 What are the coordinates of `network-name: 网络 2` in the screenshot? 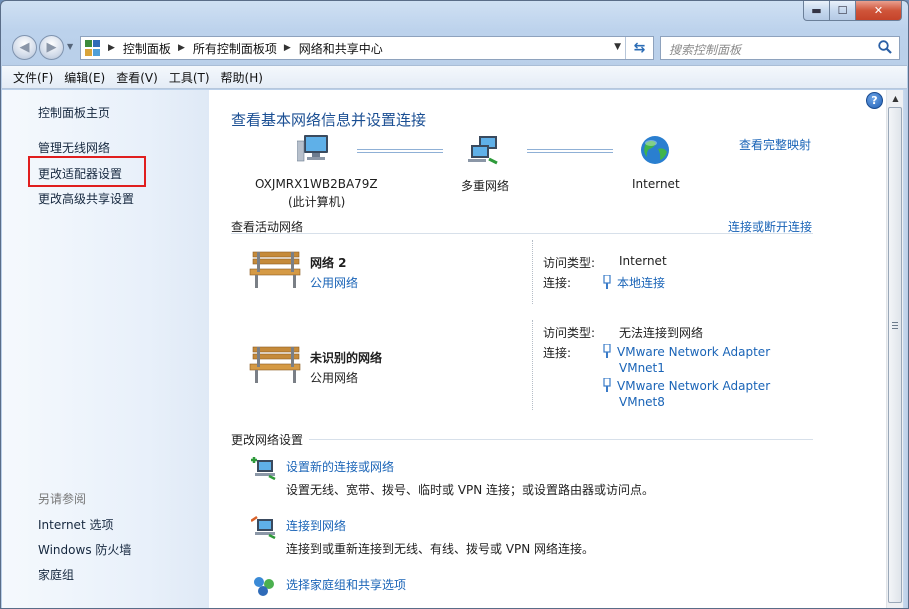 It's located at (328, 263).